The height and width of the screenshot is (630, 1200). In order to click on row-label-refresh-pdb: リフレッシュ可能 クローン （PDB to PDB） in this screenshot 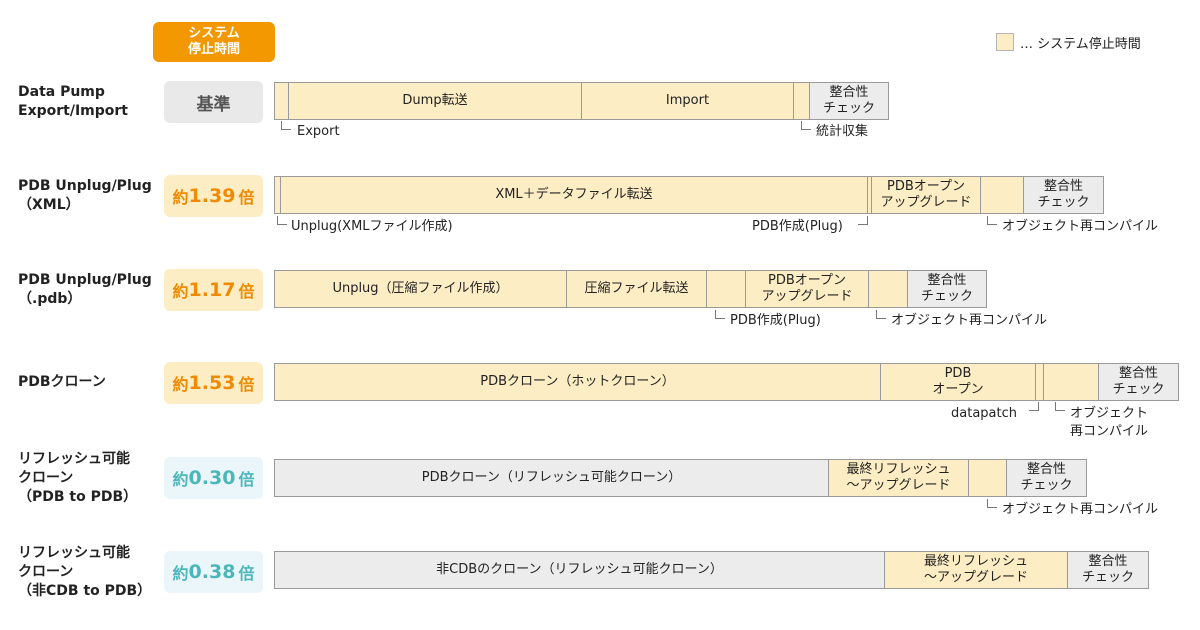, I will do `click(77, 478)`.